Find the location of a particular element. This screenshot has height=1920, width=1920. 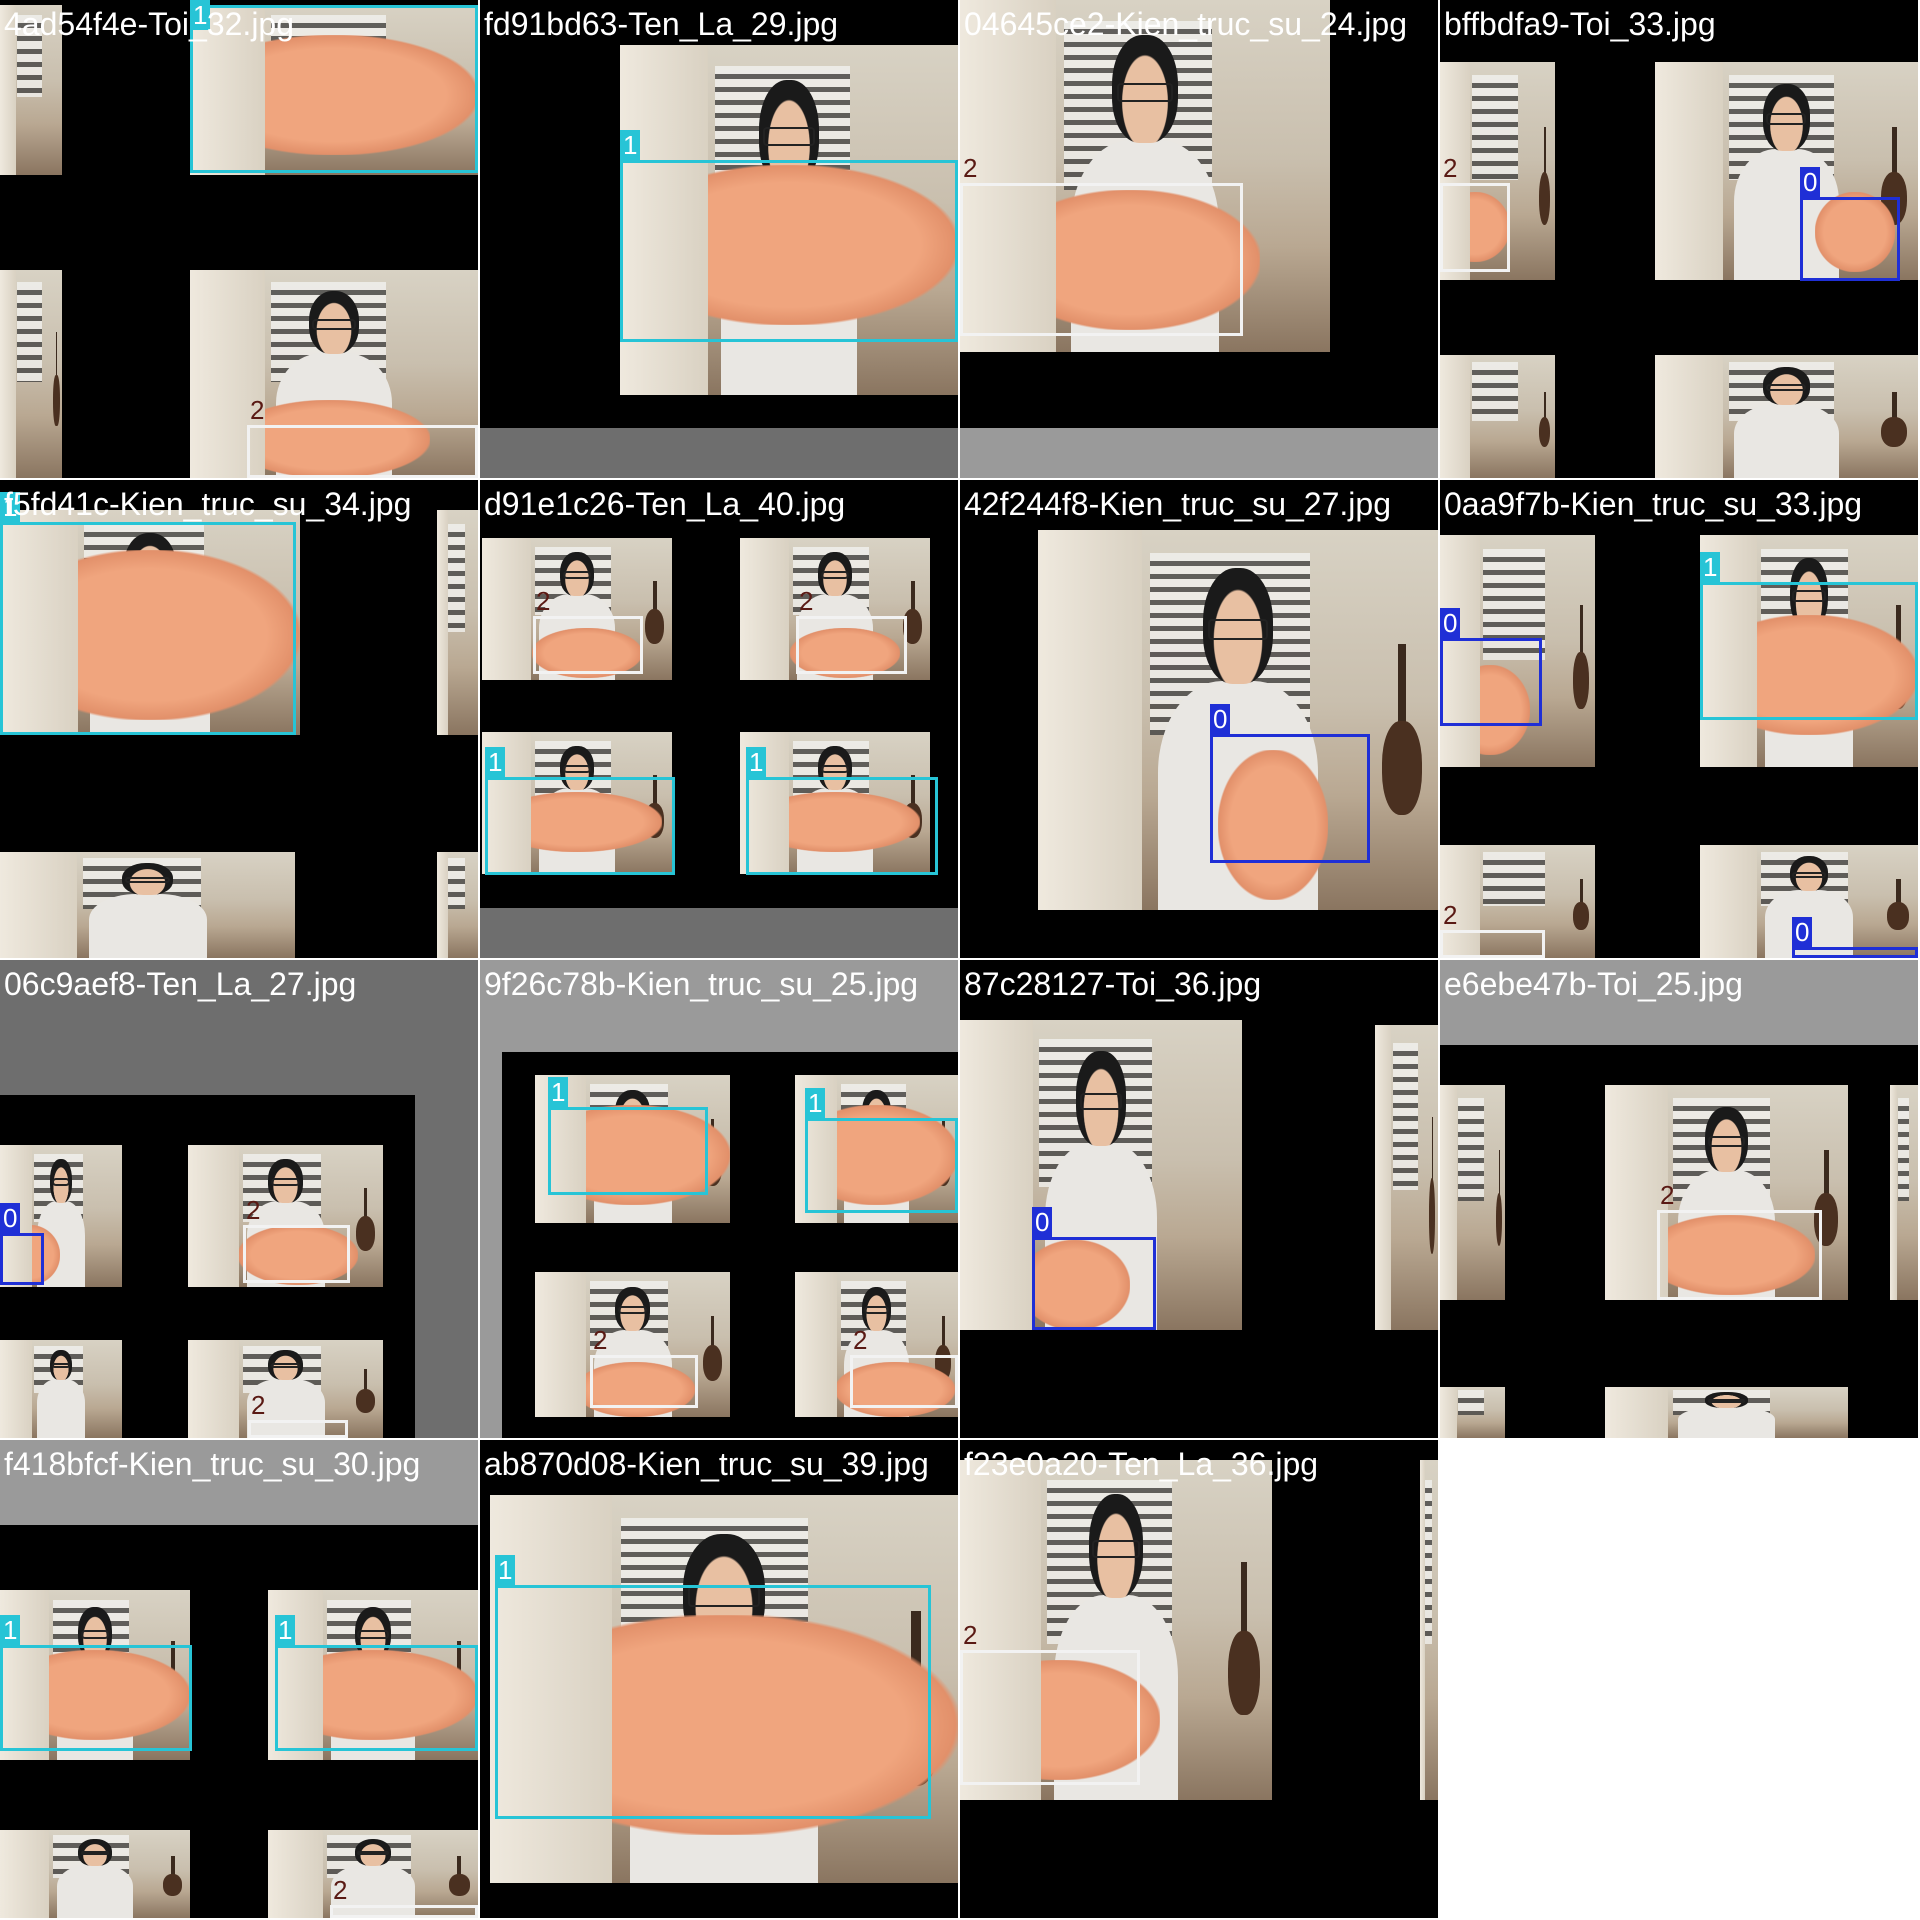

image-tile: 1 fd91bd63-Ten_La_29.jpg is located at coordinates (719, 239).